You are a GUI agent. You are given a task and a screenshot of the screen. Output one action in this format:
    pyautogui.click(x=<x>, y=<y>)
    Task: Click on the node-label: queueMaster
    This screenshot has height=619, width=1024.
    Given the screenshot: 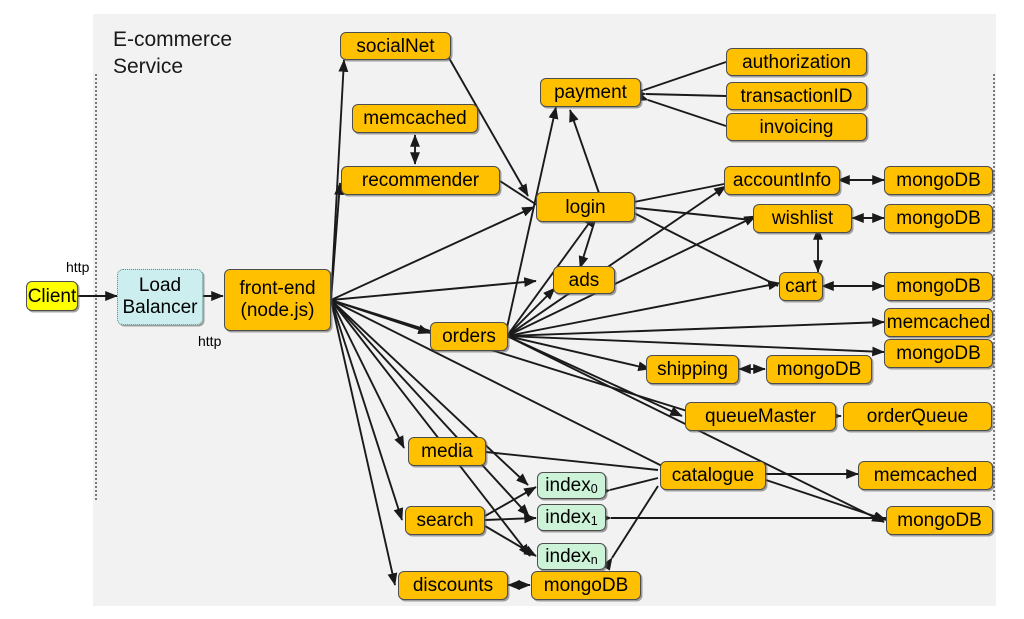 What is the action you would take?
    pyautogui.click(x=760, y=416)
    